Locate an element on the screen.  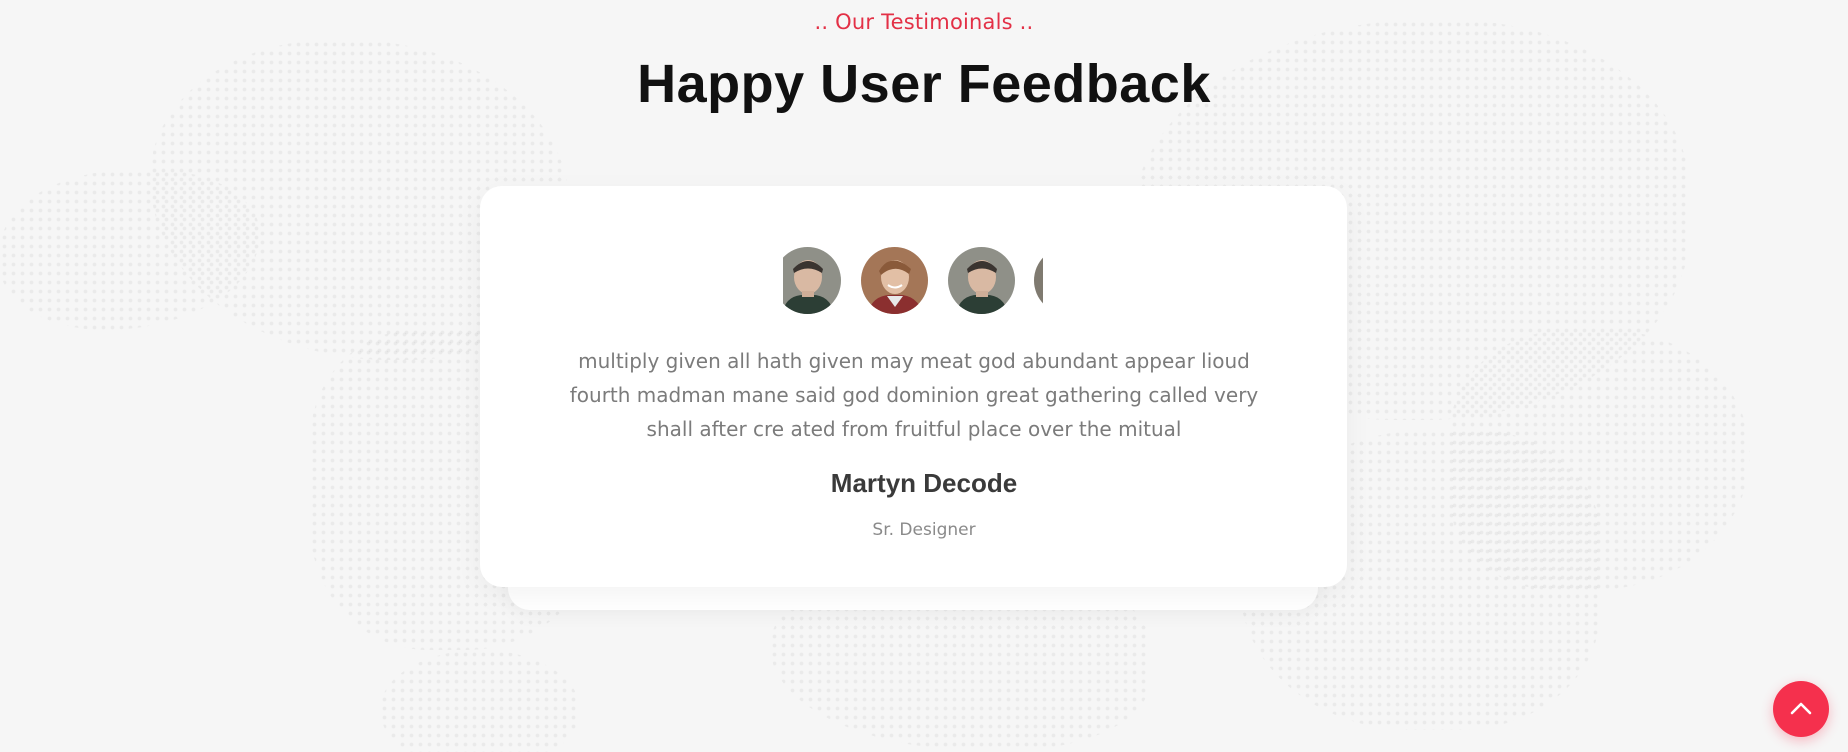
section-subtitle: .. Our Testimoinals .. is located at coordinates (924, 22).